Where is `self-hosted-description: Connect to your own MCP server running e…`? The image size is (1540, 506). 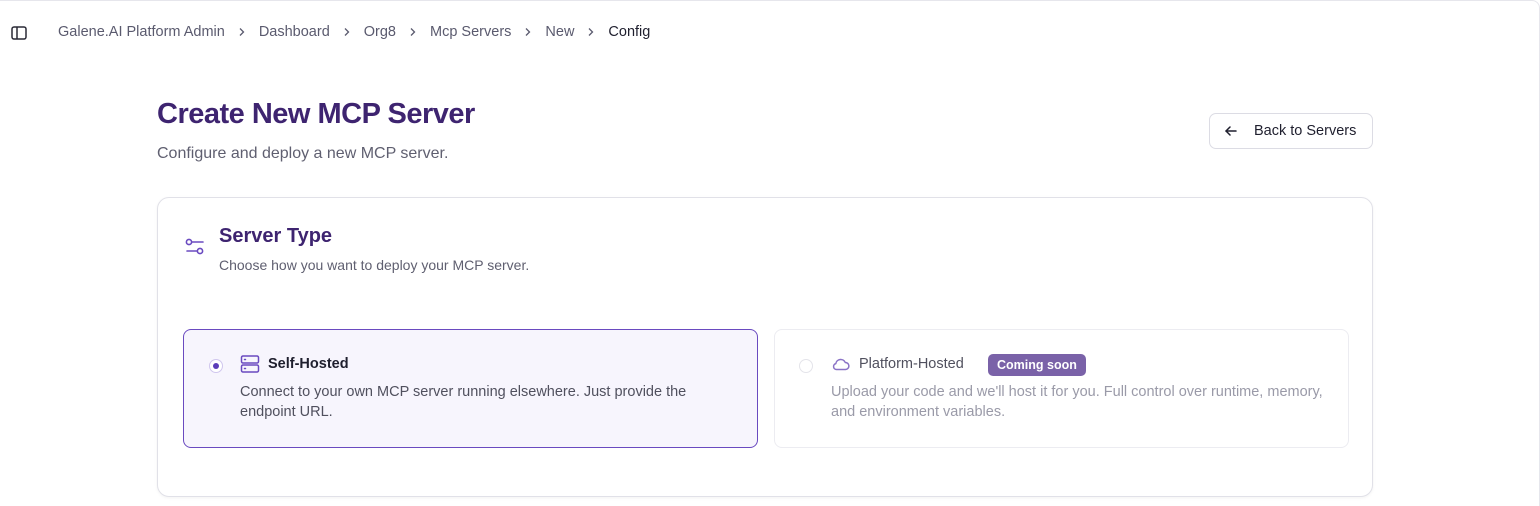
self-hosted-description: Connect to your own MCP server running e… is located at coordinates (463, 402).